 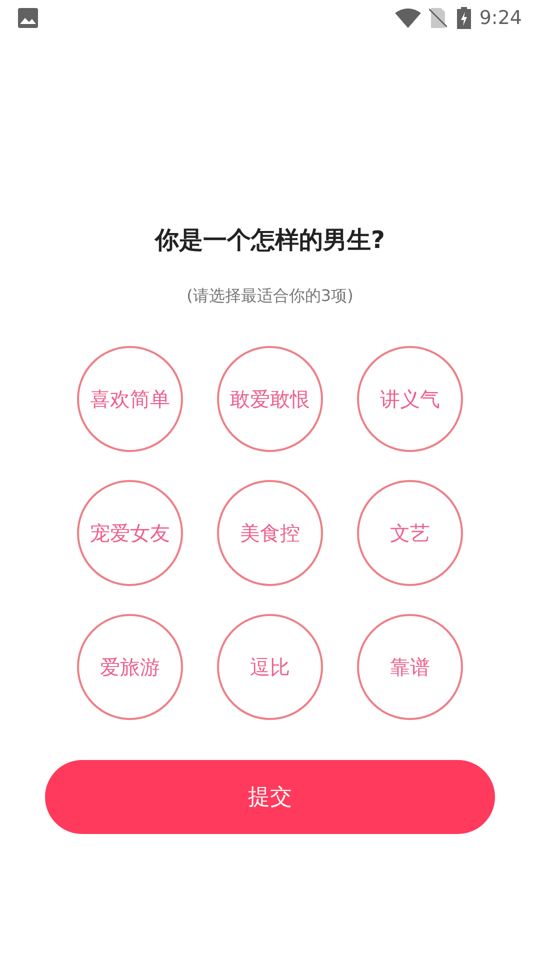 What do you see at coordinates (408, 18) in the screenshot?
I see `wifi-icon` at bounding box center [408, 18].